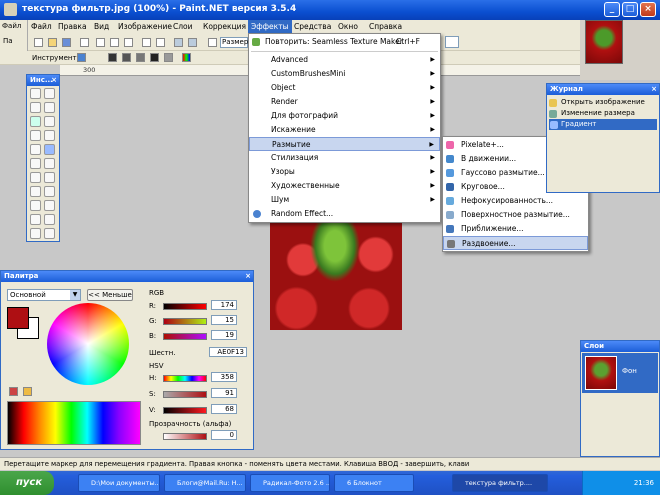 This screenshot has height=495, width=660. What do you see at coordinates (49, 205) in the screenshot?
I see `line-icon` at bounding box center [49, 205].